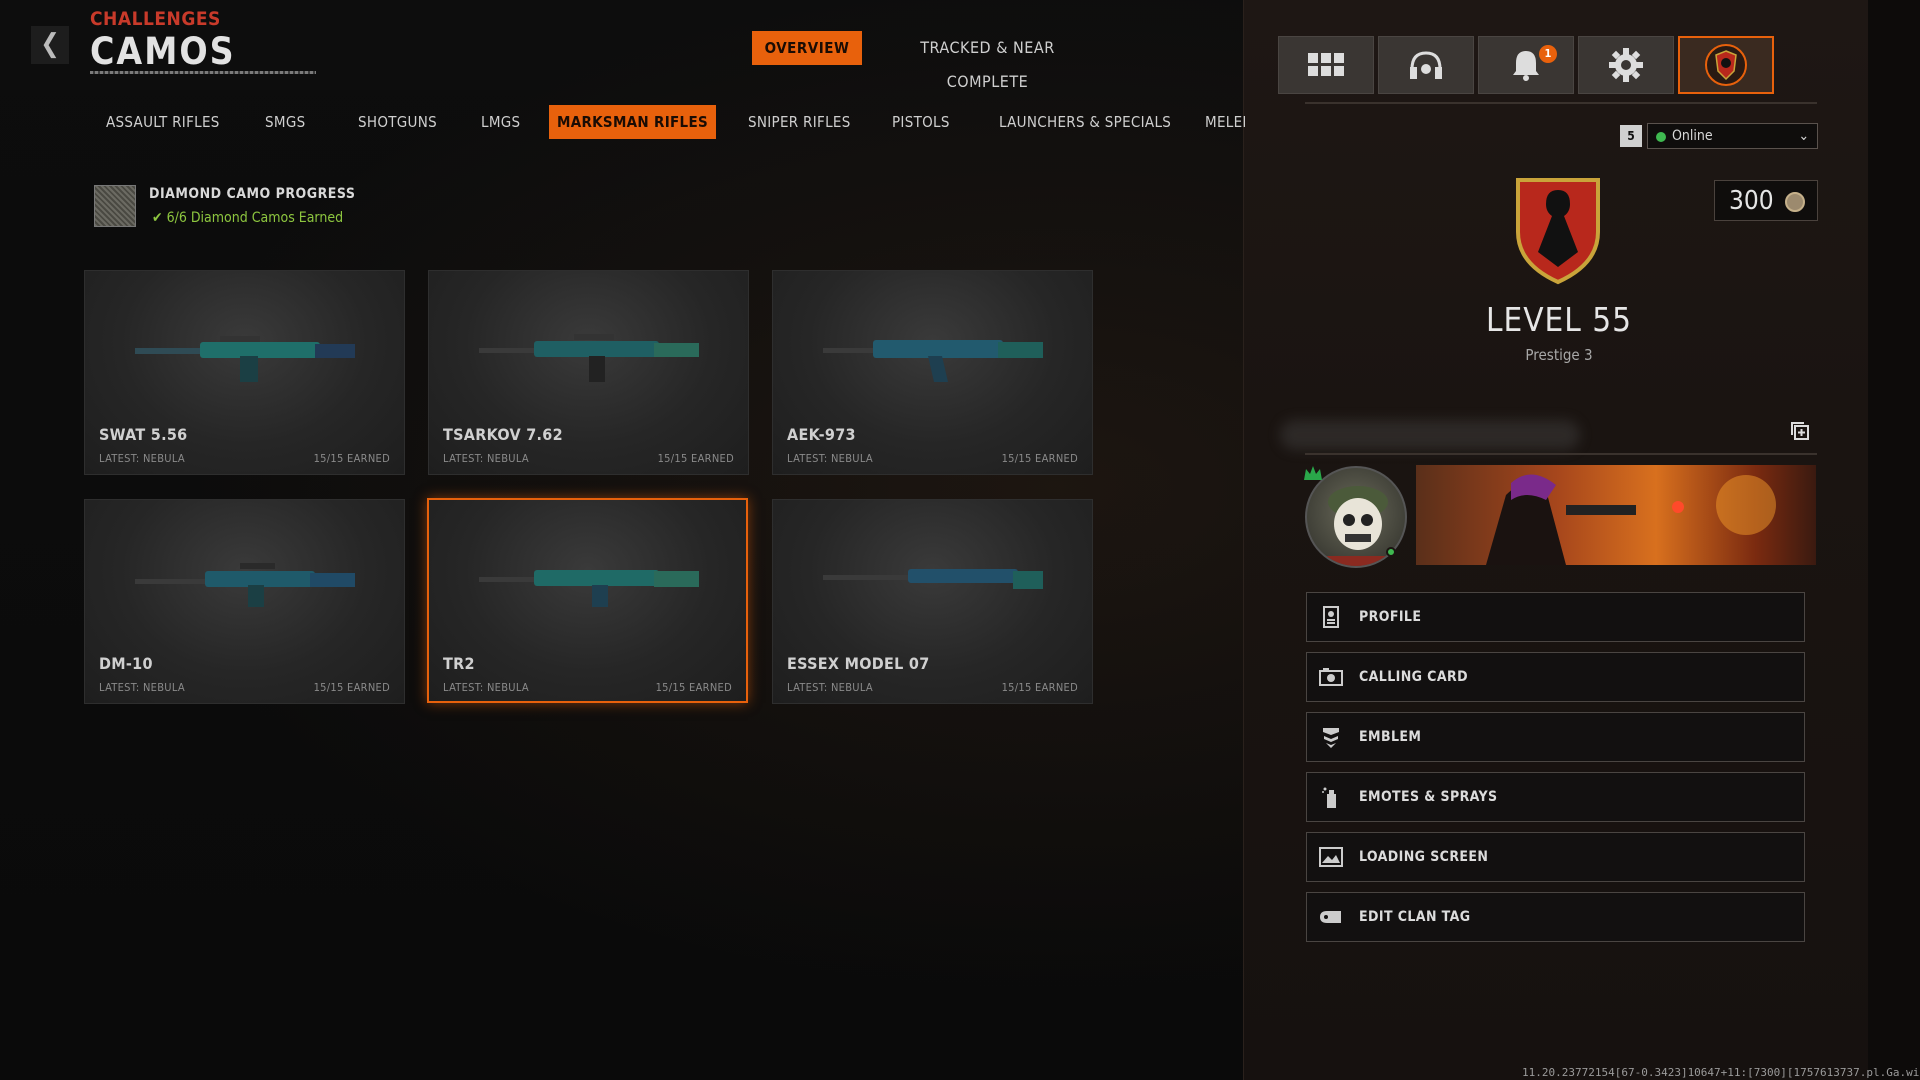 The height and width of the screenshot is (1080, 1920). I want to click on name-divider, so click(1561, 454).